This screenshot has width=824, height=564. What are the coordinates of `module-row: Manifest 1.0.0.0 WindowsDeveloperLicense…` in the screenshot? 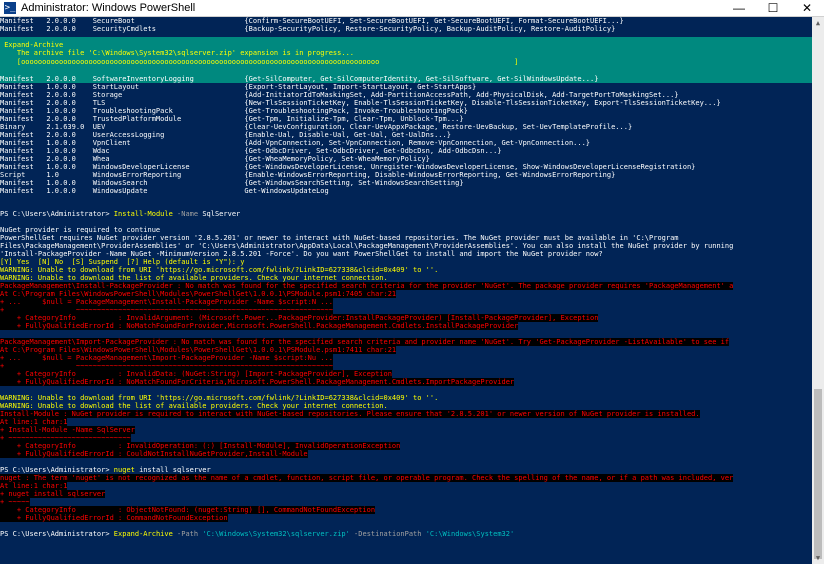 It's located at (348, 167).